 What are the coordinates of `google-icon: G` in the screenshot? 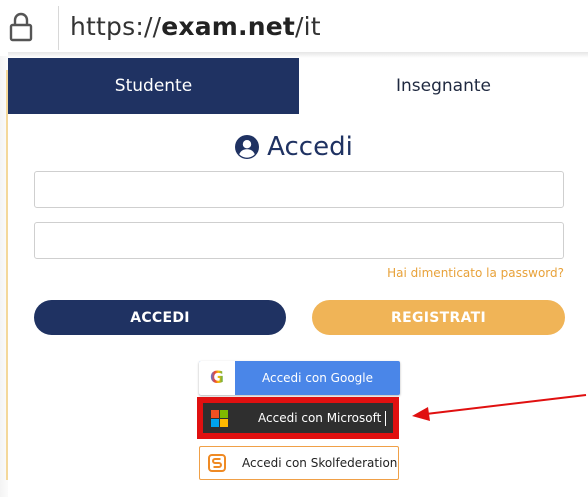 It's located at (217, 378).